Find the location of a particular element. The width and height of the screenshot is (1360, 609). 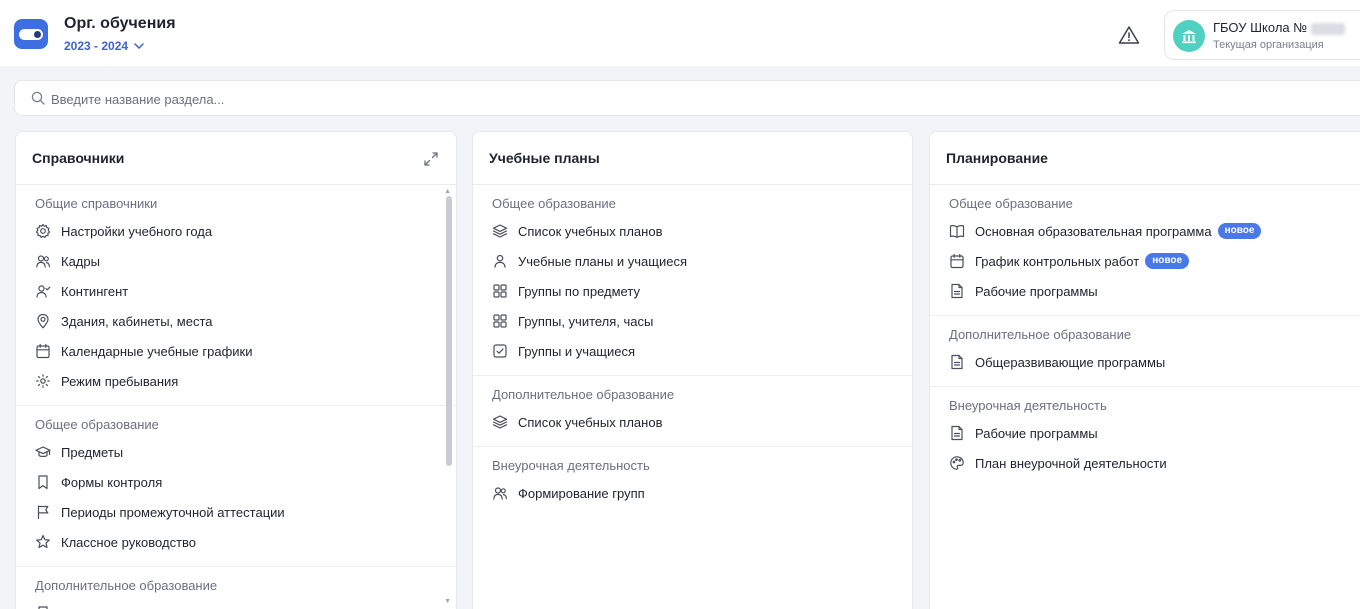

sun-icon is located at coordinates (43, 381).